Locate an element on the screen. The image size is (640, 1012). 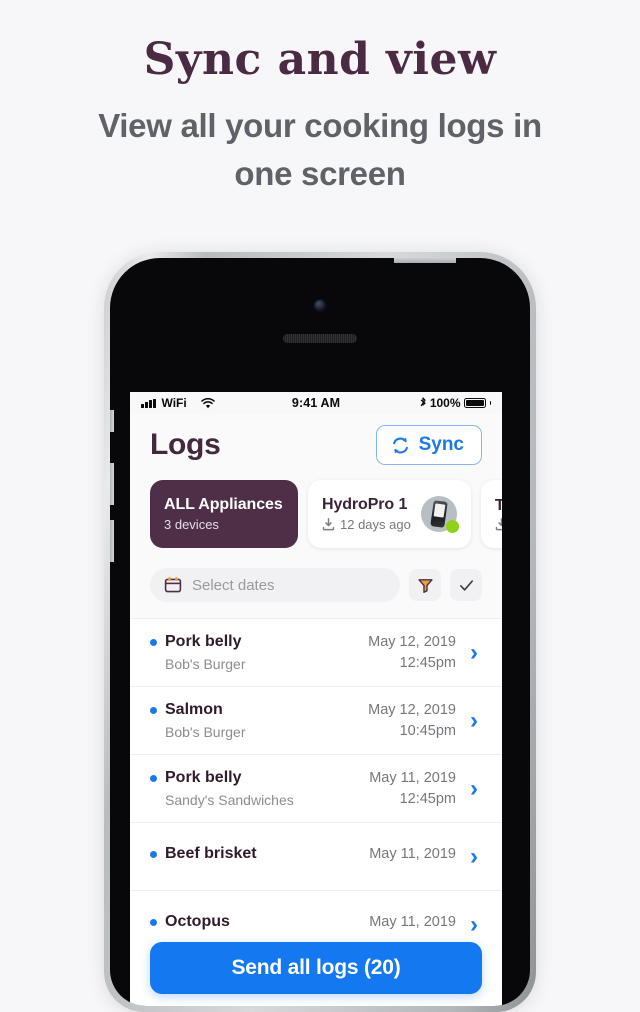
date-range-placeholder: Select dates is located at coordinates (233, 585).